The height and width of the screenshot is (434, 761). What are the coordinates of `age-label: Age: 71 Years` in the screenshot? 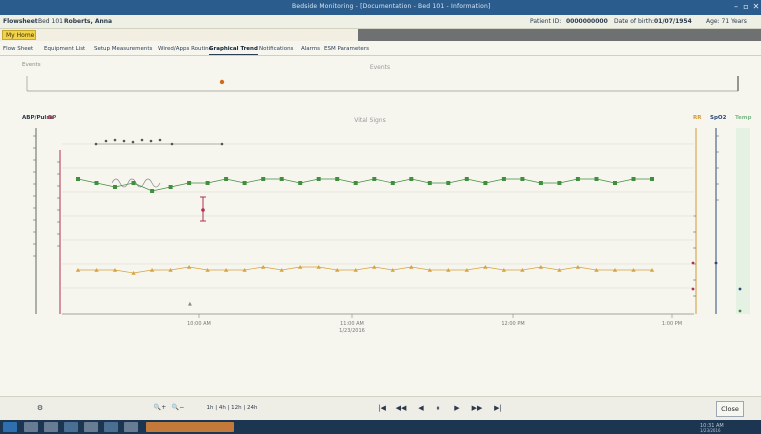 It's located at (726, 21).